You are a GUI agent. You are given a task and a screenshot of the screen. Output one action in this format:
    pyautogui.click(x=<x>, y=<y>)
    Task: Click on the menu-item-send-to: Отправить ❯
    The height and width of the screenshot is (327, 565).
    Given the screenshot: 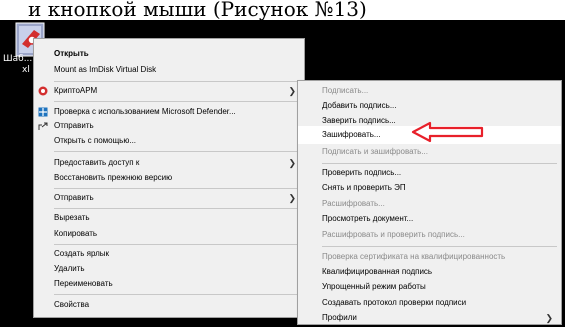 What is the action you would take?
    pyautogui.click(x=169, y=198)
    